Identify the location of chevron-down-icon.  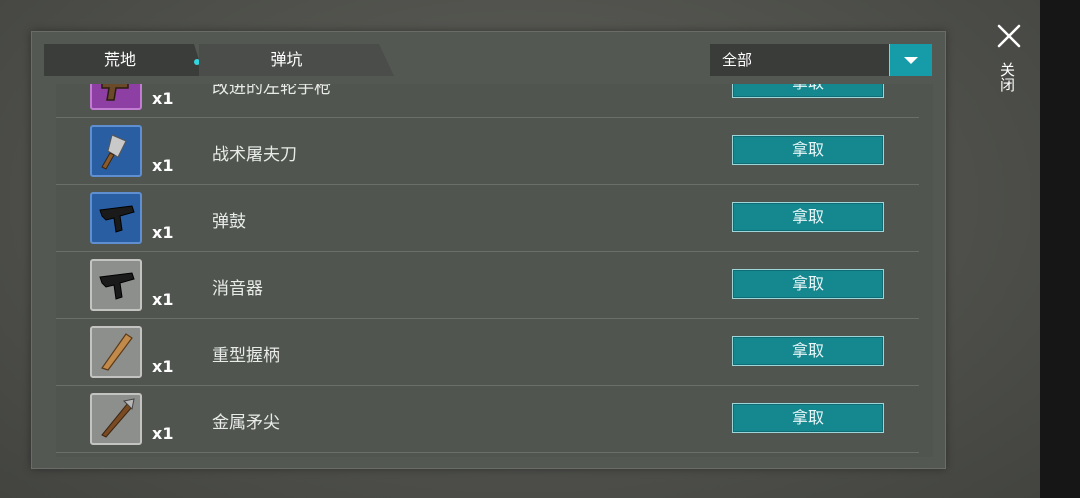
(911, 60).